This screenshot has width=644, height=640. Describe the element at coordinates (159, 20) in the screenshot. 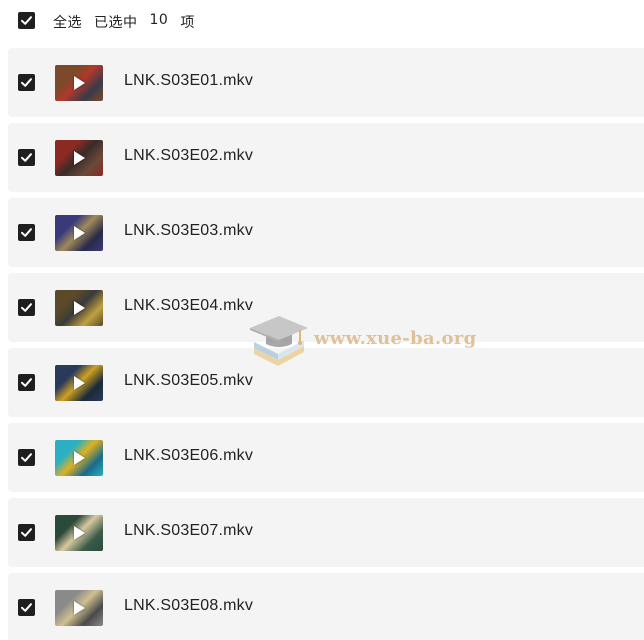

I see `selected-count: 10` at that location.